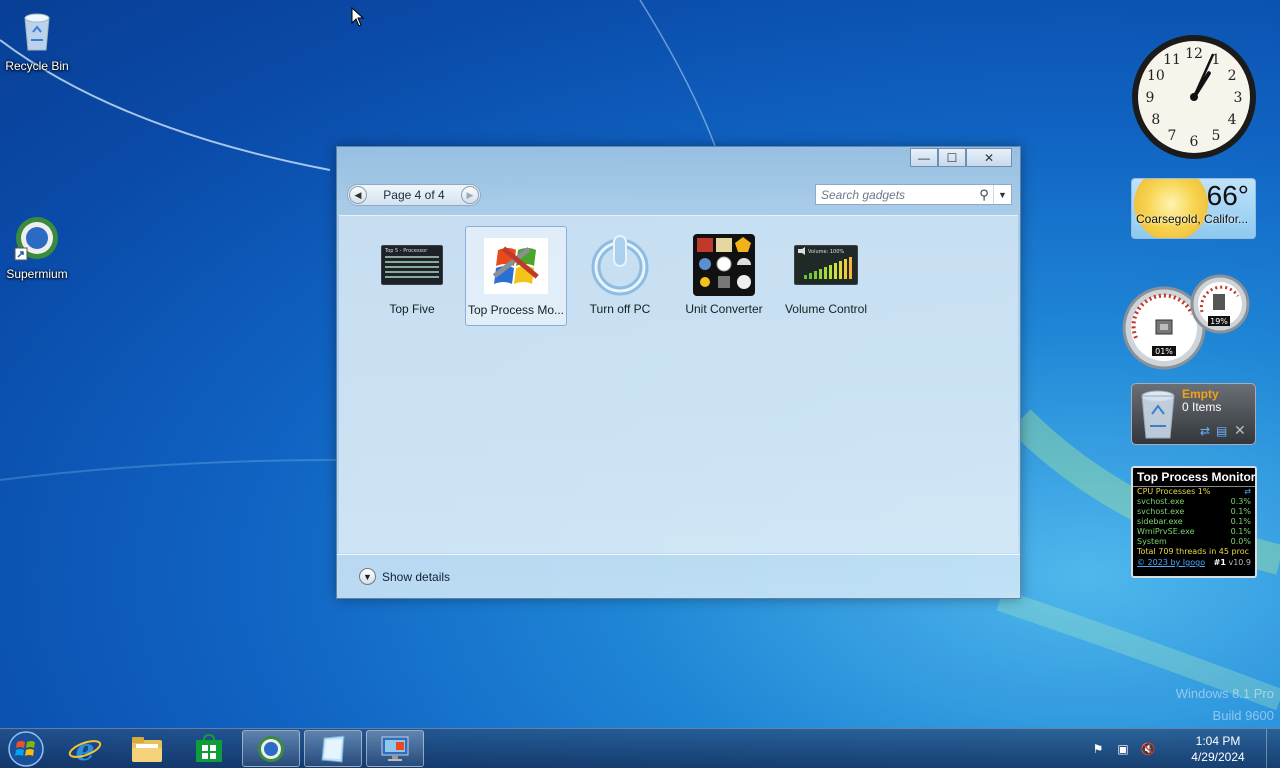 The height and width of the screenshot is (768, 1280). Describe the element at coordinates (412, 276) in the screenshot. I see `gadget-top-five: Top 5 - Processor Top Five` at that location.